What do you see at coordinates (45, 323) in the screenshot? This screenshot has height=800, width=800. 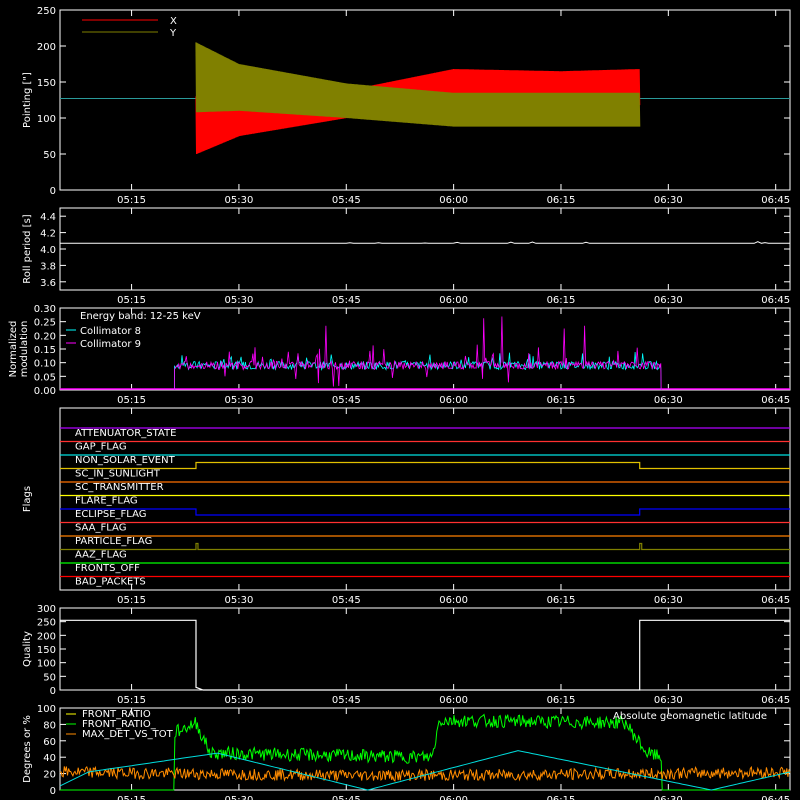 I see `y-tick-label: 0.25` at bounding box center [45, 323].